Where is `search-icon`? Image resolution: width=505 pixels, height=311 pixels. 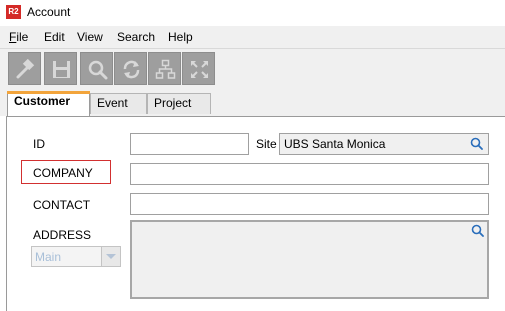
search-icon is located at coordinates (98, 70).